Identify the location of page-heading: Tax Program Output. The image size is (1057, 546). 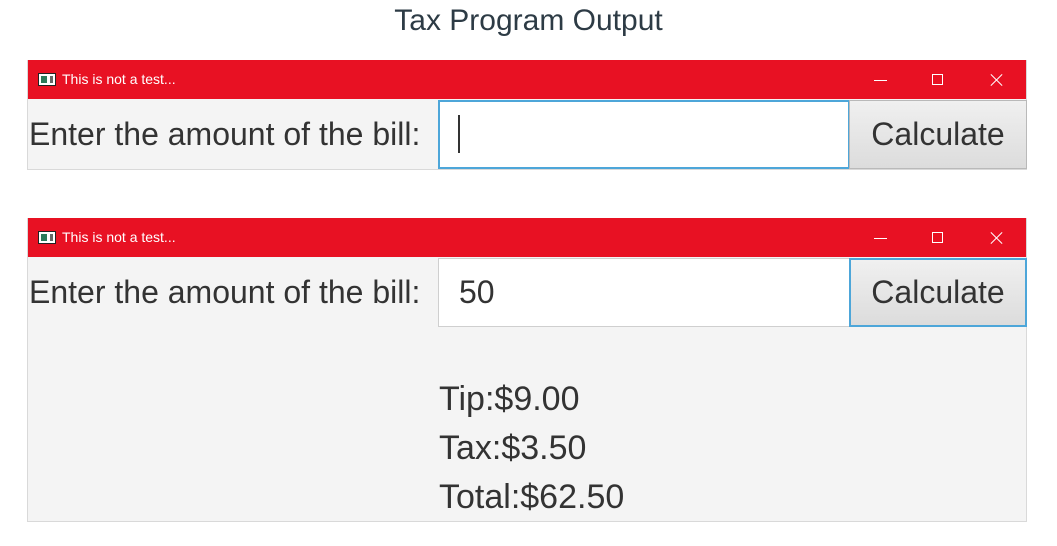
(528, 20).